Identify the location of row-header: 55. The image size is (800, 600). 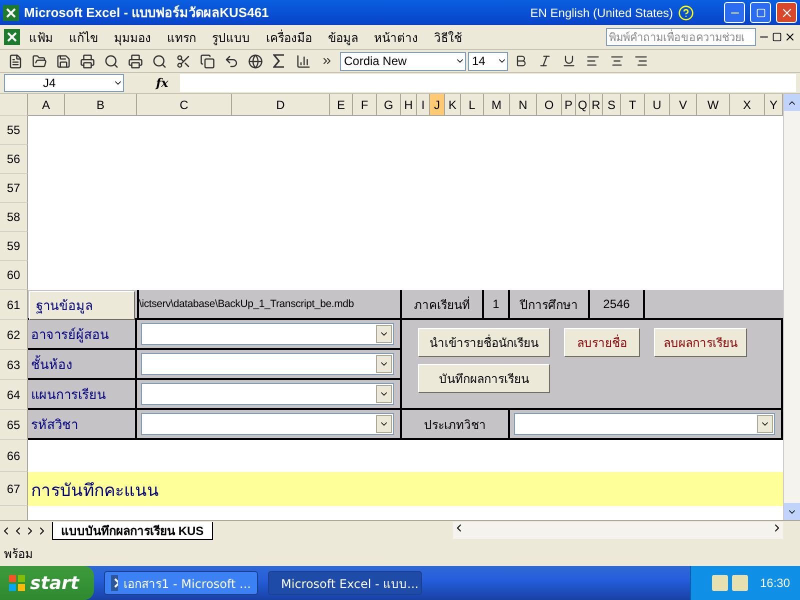
(14, 130).